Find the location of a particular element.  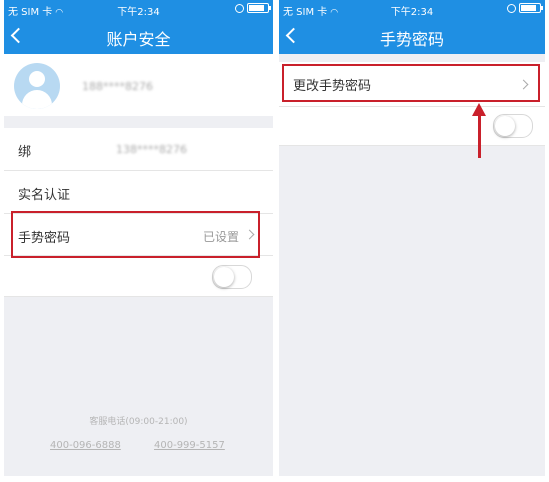

arrow-shaft is located at coordinates (479, 135).